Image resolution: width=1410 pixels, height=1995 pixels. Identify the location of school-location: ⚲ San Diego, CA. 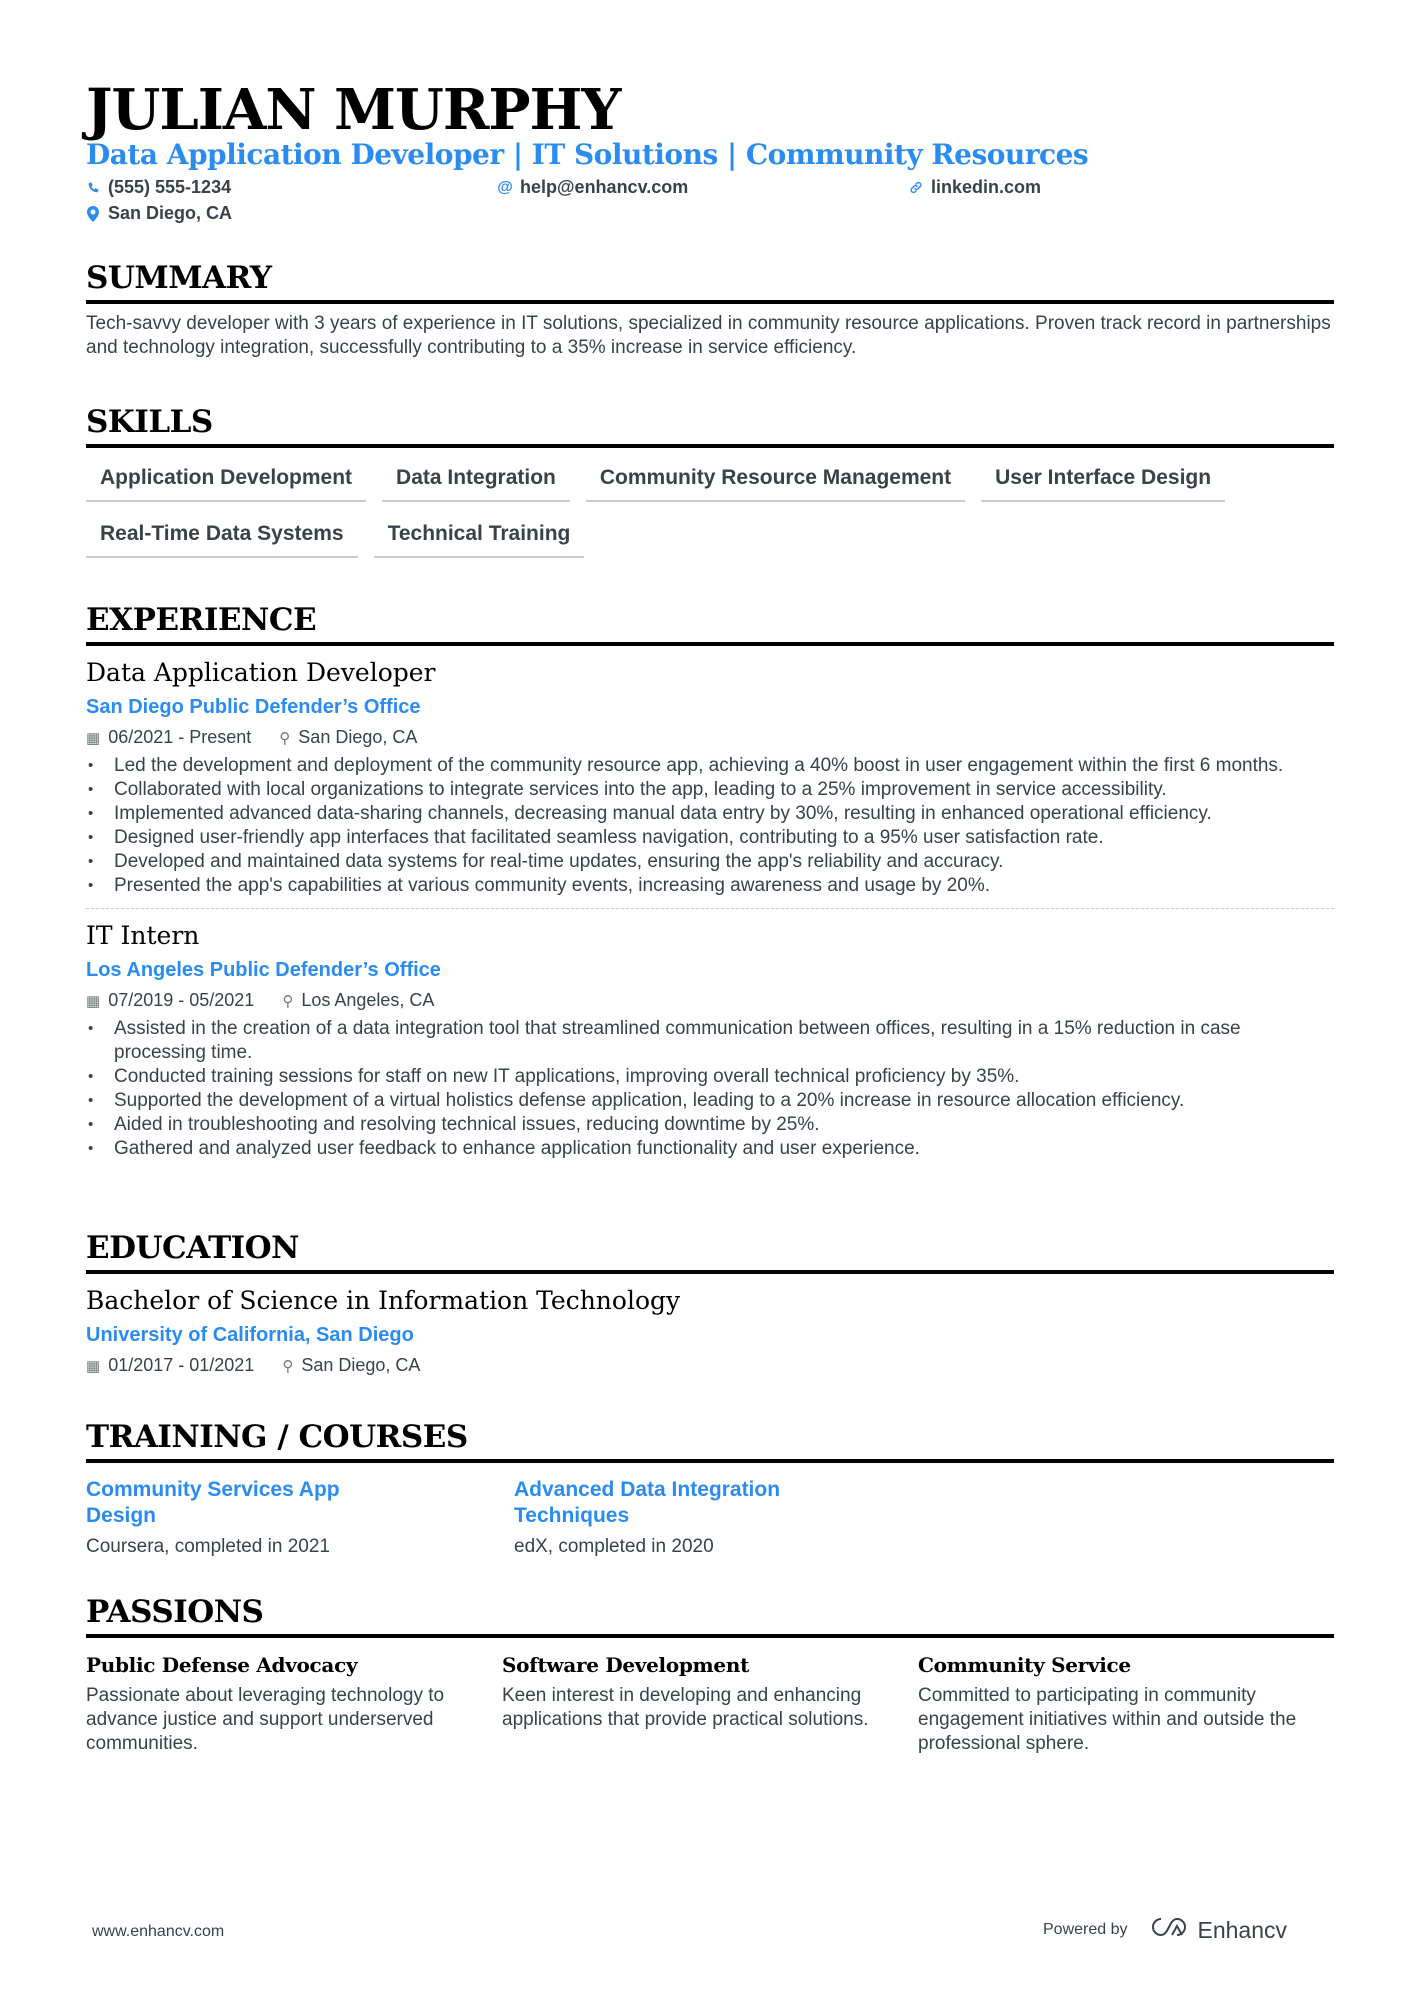
(351, 1366).